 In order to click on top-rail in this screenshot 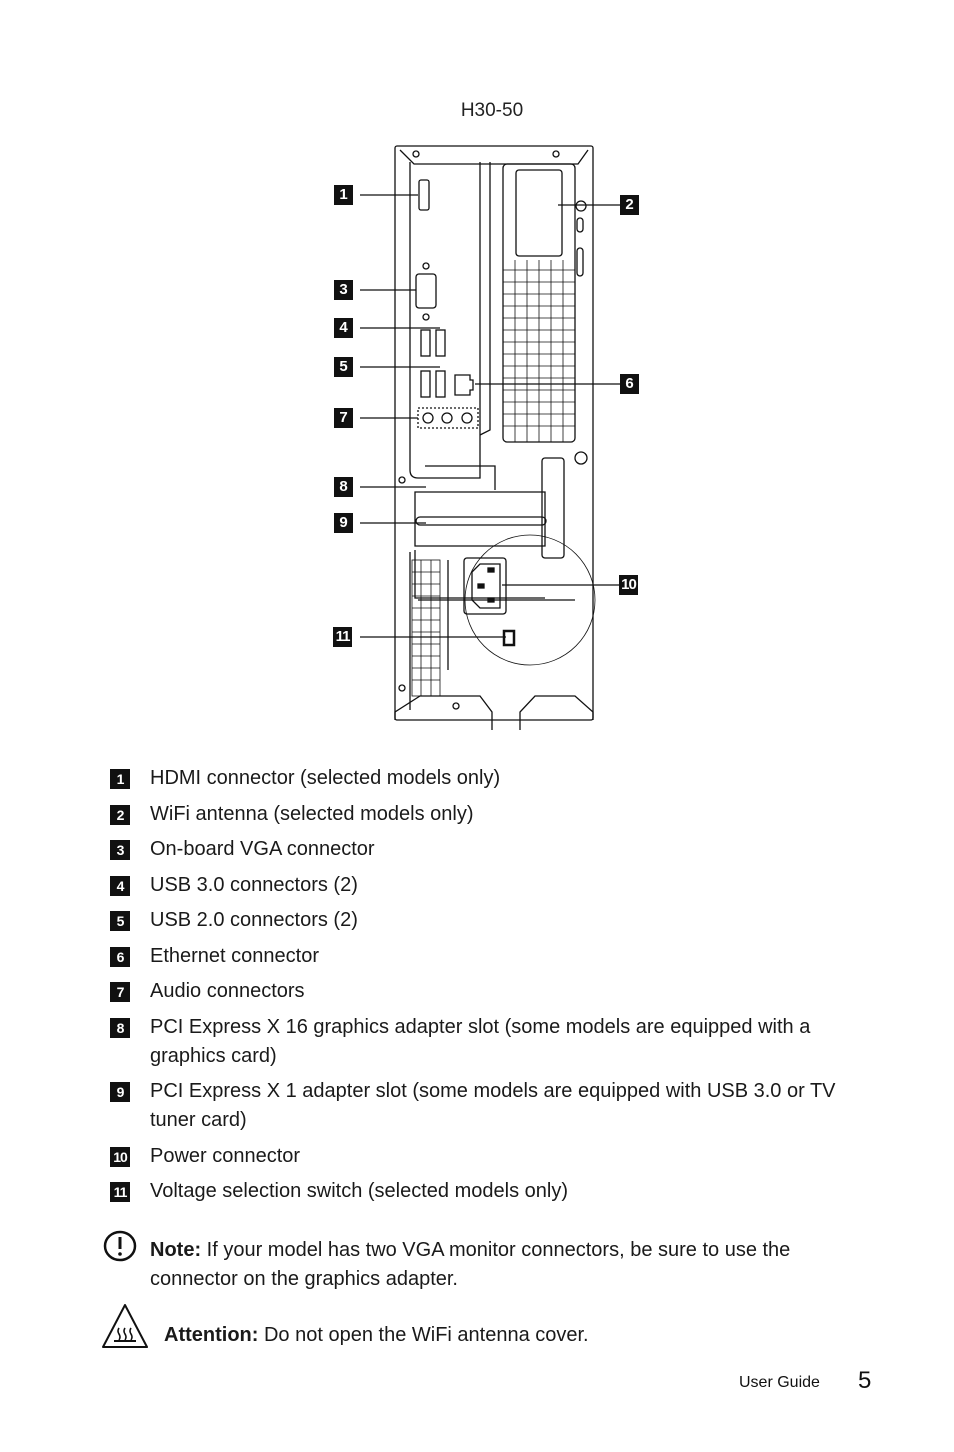, I will do `click(494, 157)`.